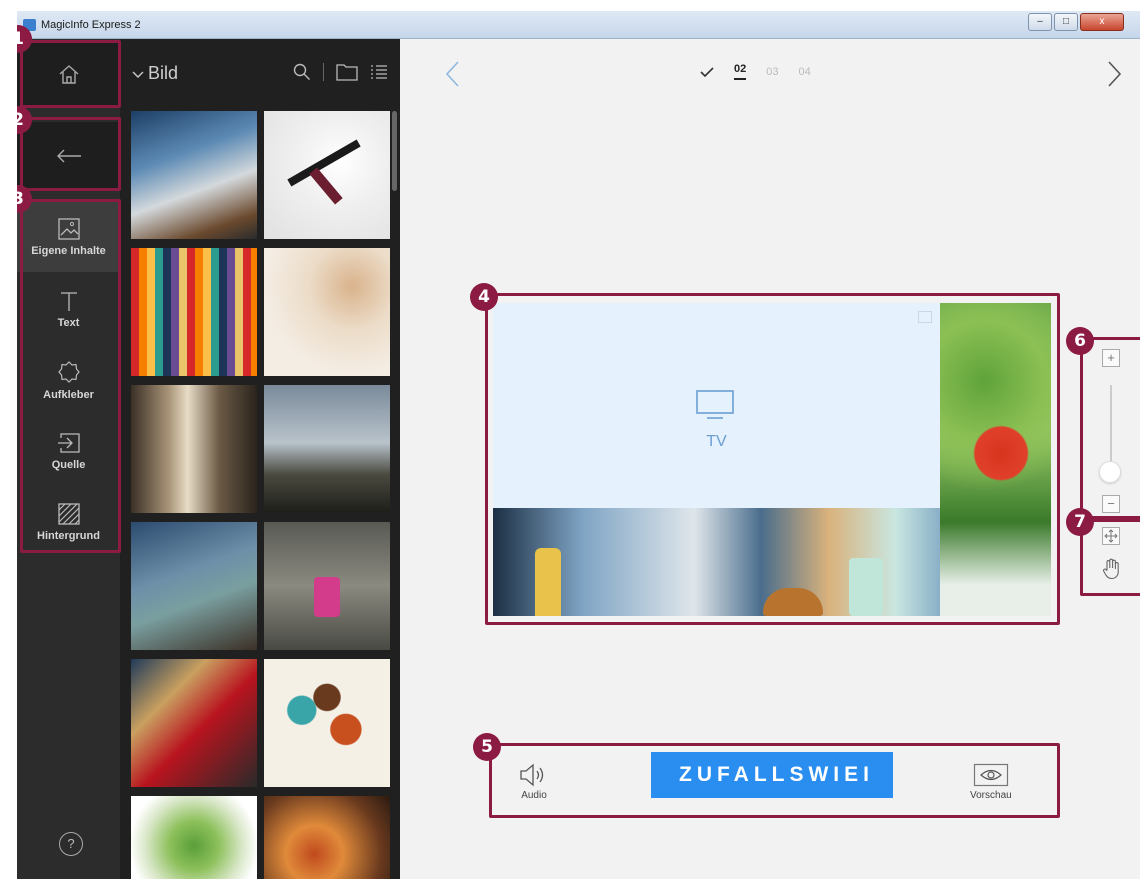 The image size is (1140, 879). What do you see at coordinates (323, 72) in the screenshot?
I see `divider` at bounding box center [323, 72].